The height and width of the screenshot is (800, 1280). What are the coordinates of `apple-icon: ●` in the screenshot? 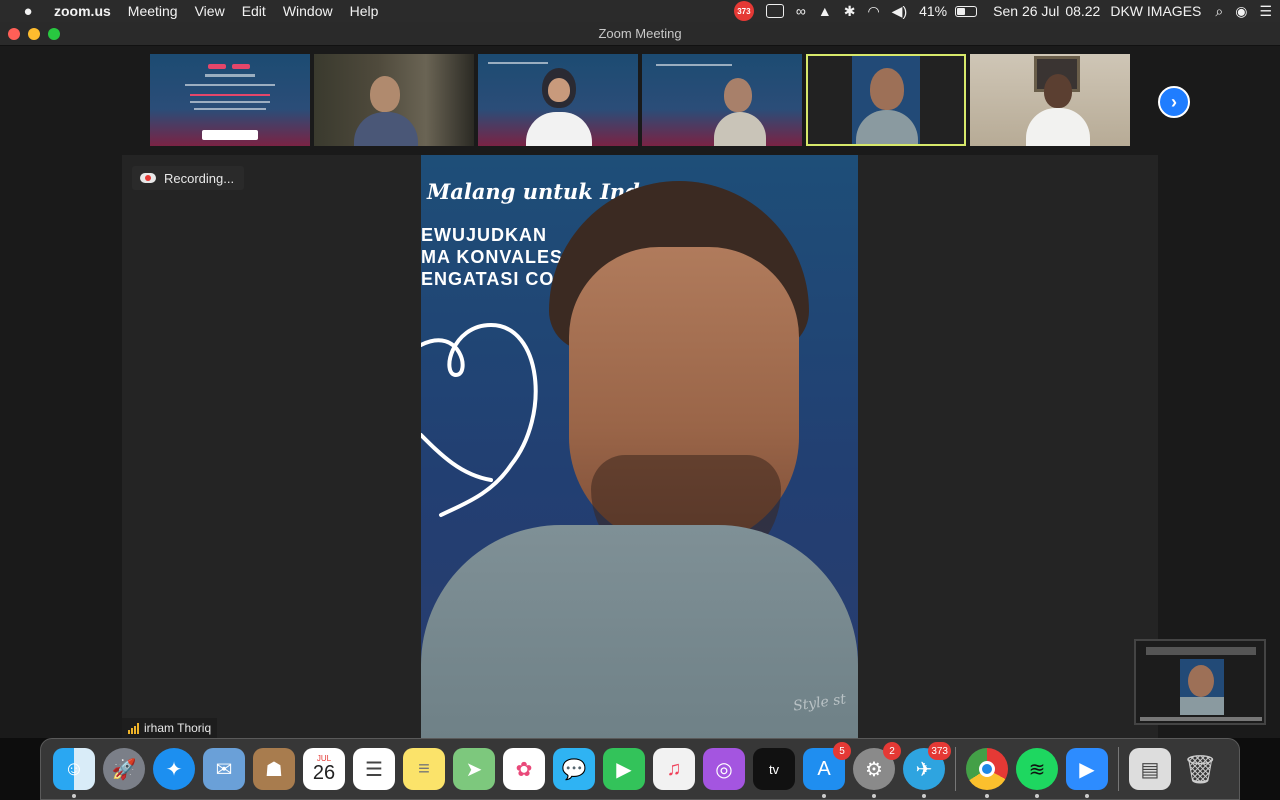 It's located at (28, 11).